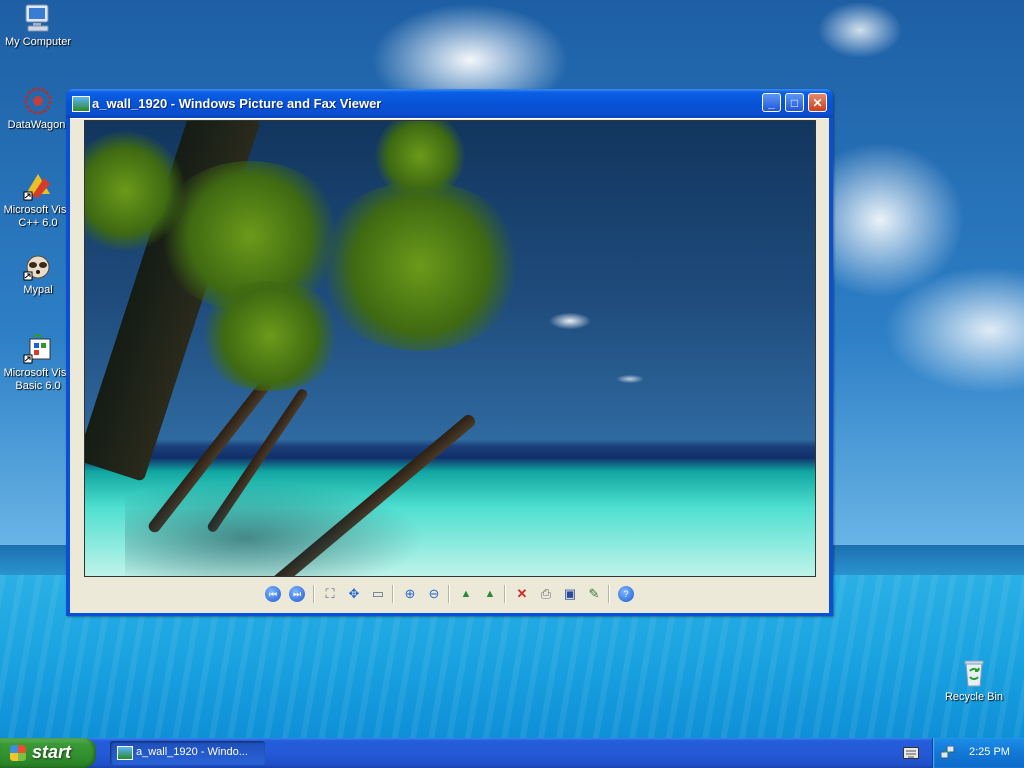  What do you see at coordinates (911, 753) in the screenshot?
I see `keyboard-icon` at bounding box center [911, 753].